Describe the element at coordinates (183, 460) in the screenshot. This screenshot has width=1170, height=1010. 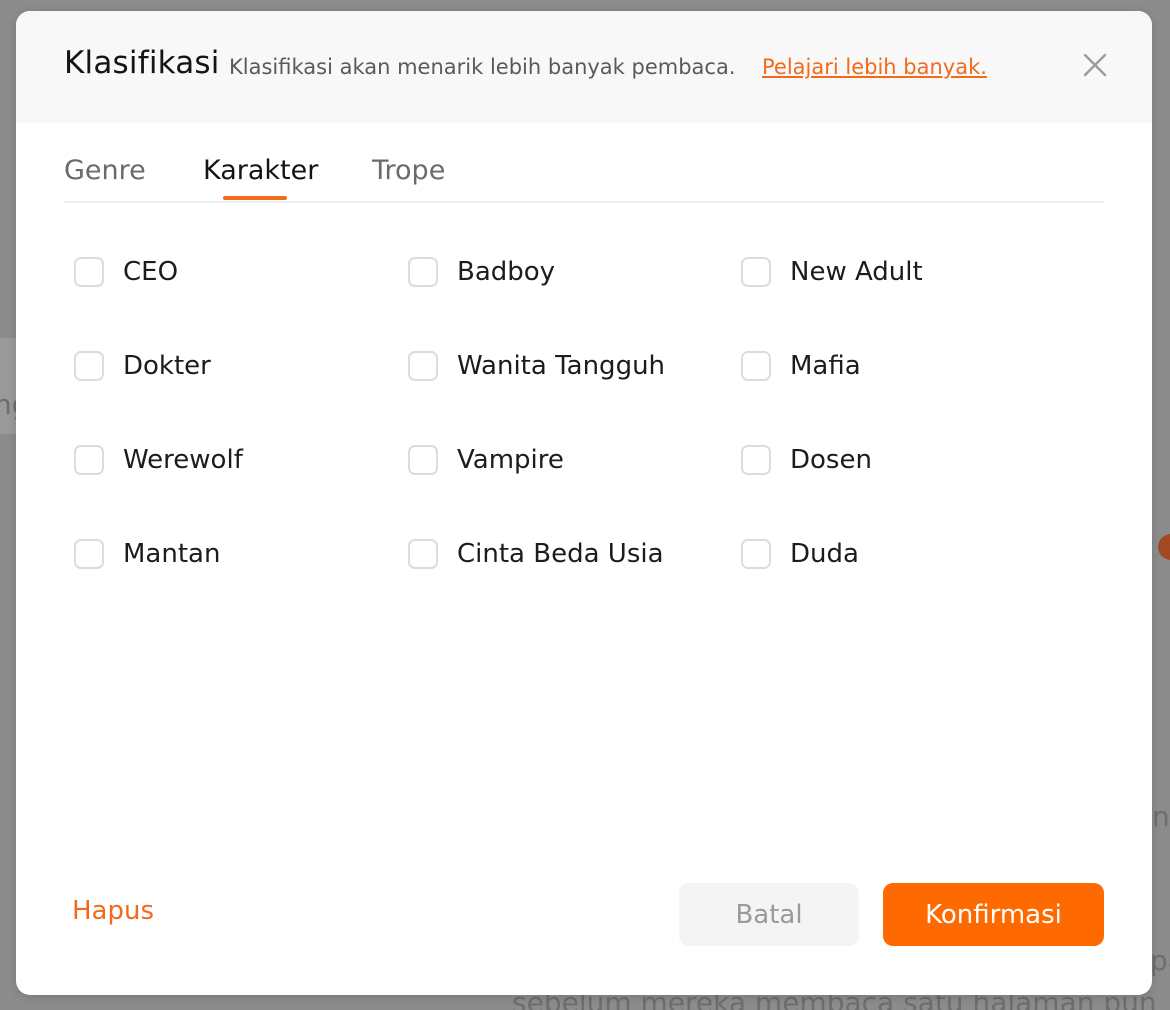
I see `option-label: Werewolf` at that location.